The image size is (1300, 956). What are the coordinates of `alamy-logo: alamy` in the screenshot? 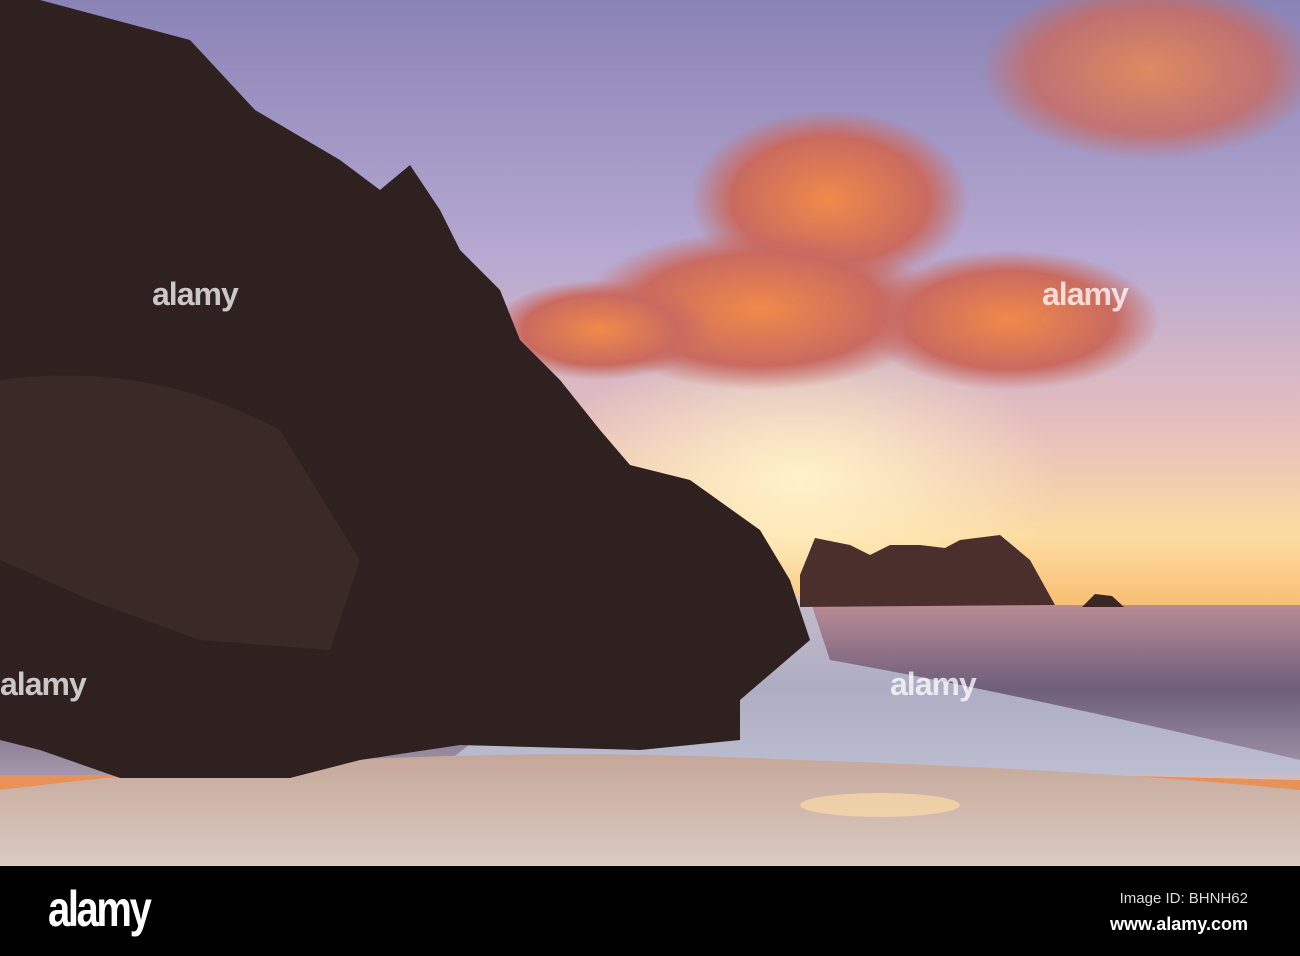 It's located at (100, 909).